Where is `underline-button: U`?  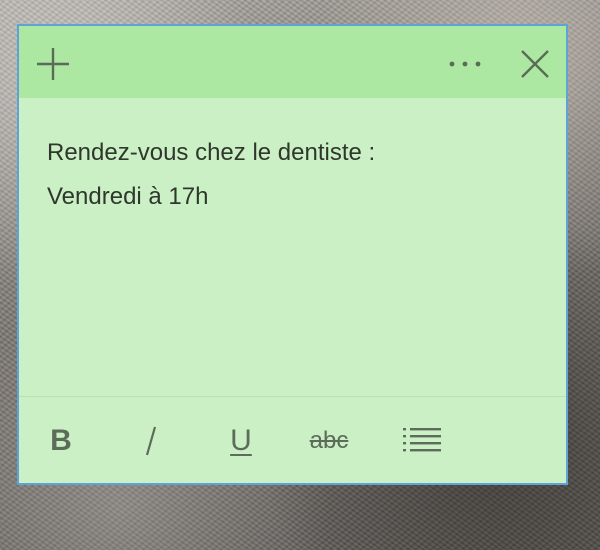 underline-button: U is located at coordinates (241, 441).